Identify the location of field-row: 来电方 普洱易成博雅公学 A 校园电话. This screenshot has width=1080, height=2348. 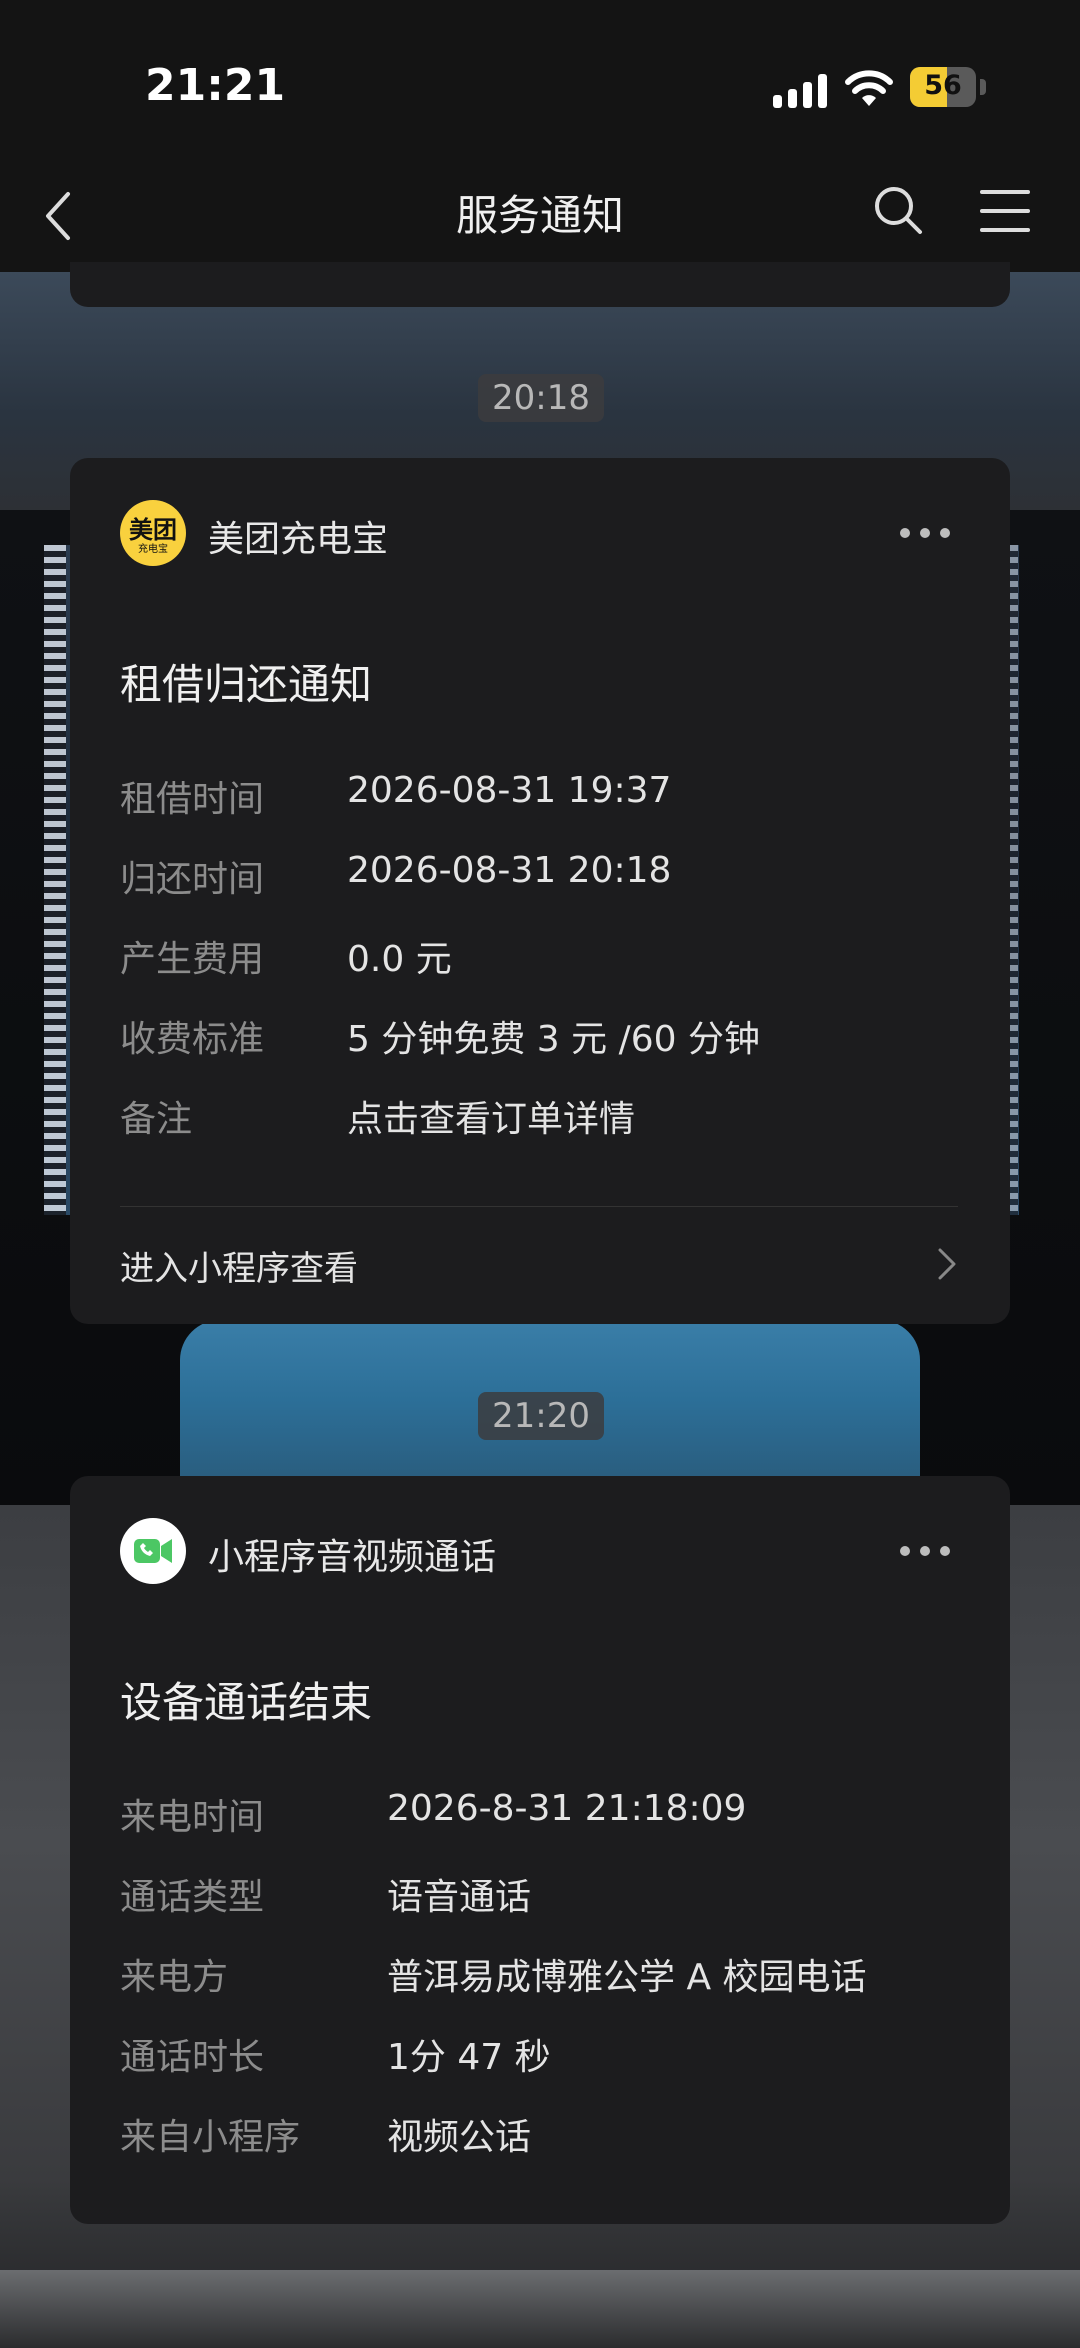
(545, 1973).